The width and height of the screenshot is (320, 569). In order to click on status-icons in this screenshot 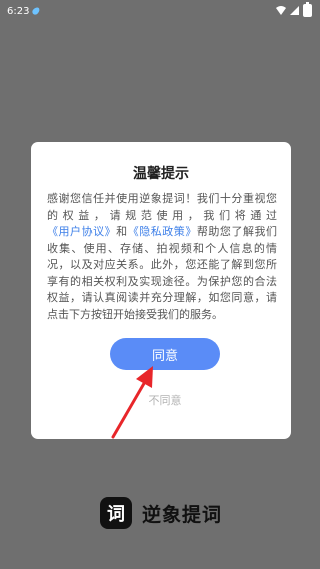, I will do `click(294, 9)`.